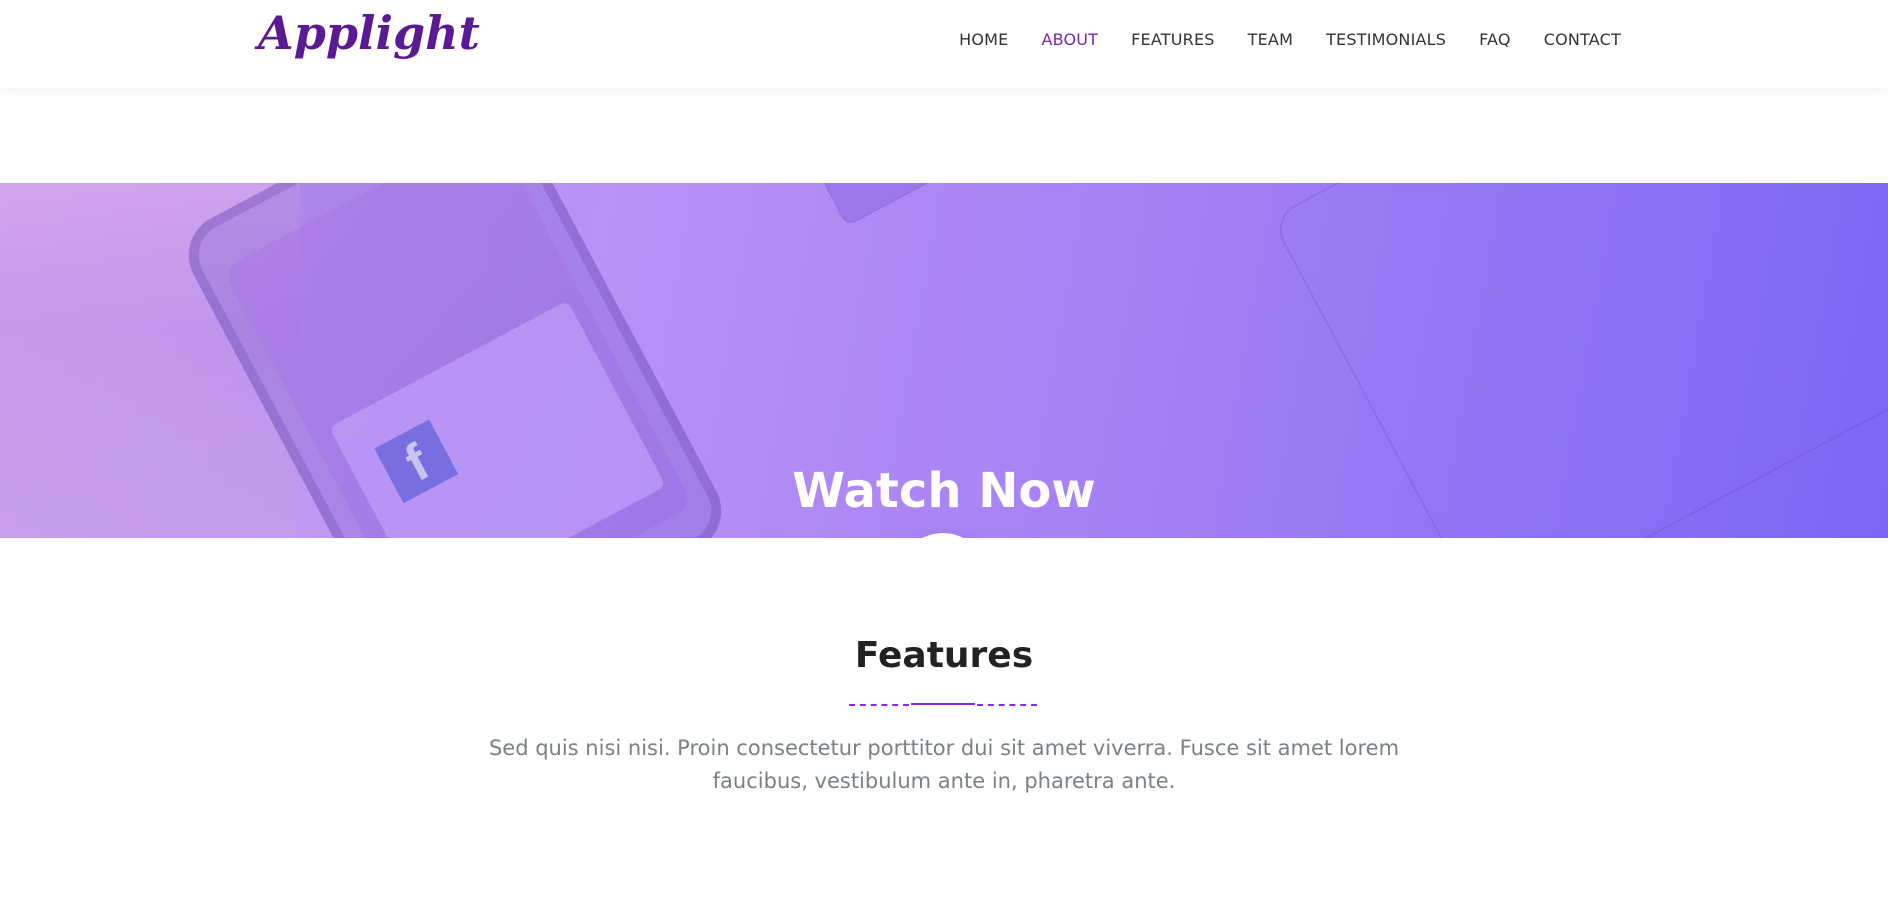  Describe the element at coordinates (983, 39) in the screenshot. I see `nav-home: HOME` at that location.